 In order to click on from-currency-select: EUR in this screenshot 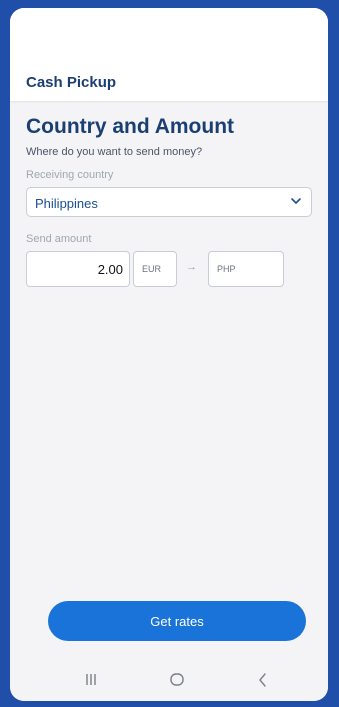, I will do `click(155, 269)`.